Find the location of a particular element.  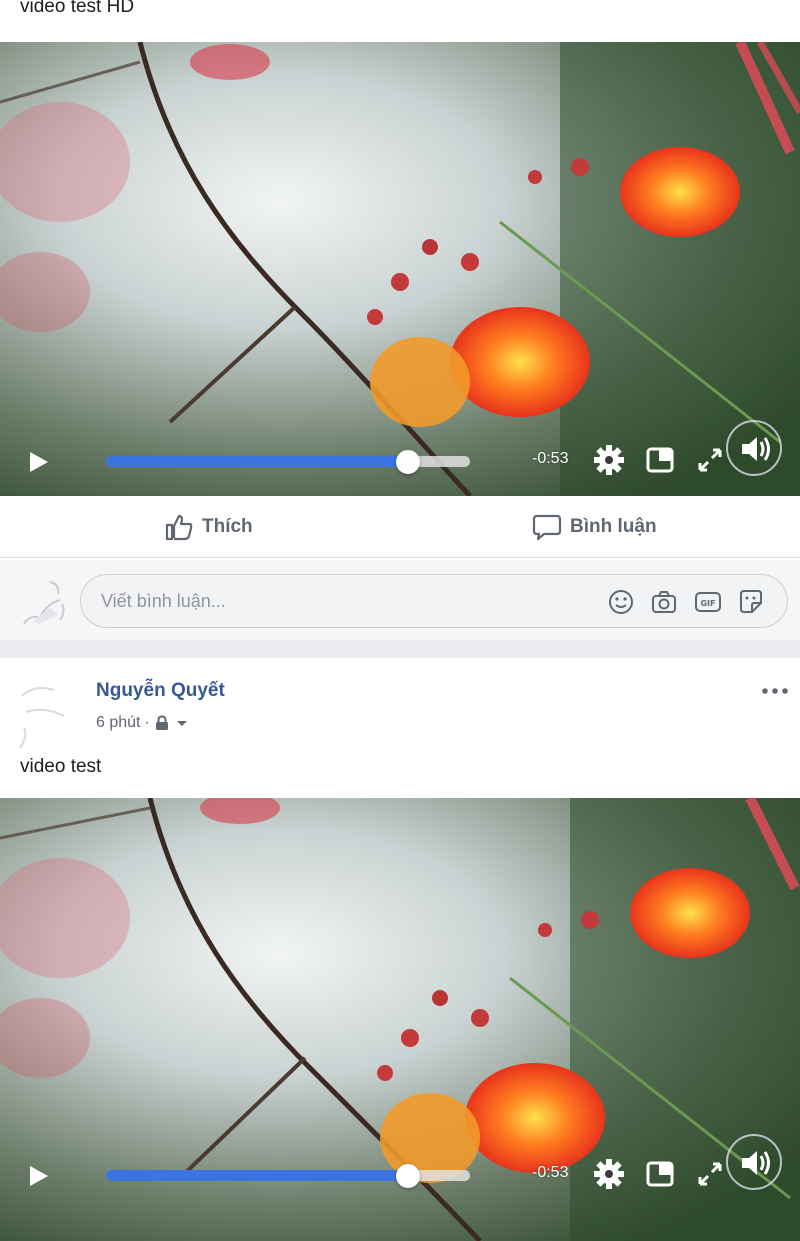

post-text: video test is located at coordinates (61, 766).